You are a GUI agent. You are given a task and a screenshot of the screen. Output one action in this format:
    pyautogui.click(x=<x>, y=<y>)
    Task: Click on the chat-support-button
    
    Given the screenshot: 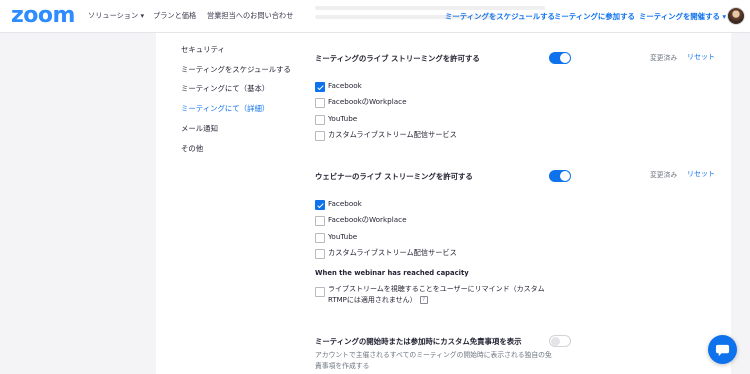 What is the action you would take?
    pyautogui.click(x=722, y=349)
    